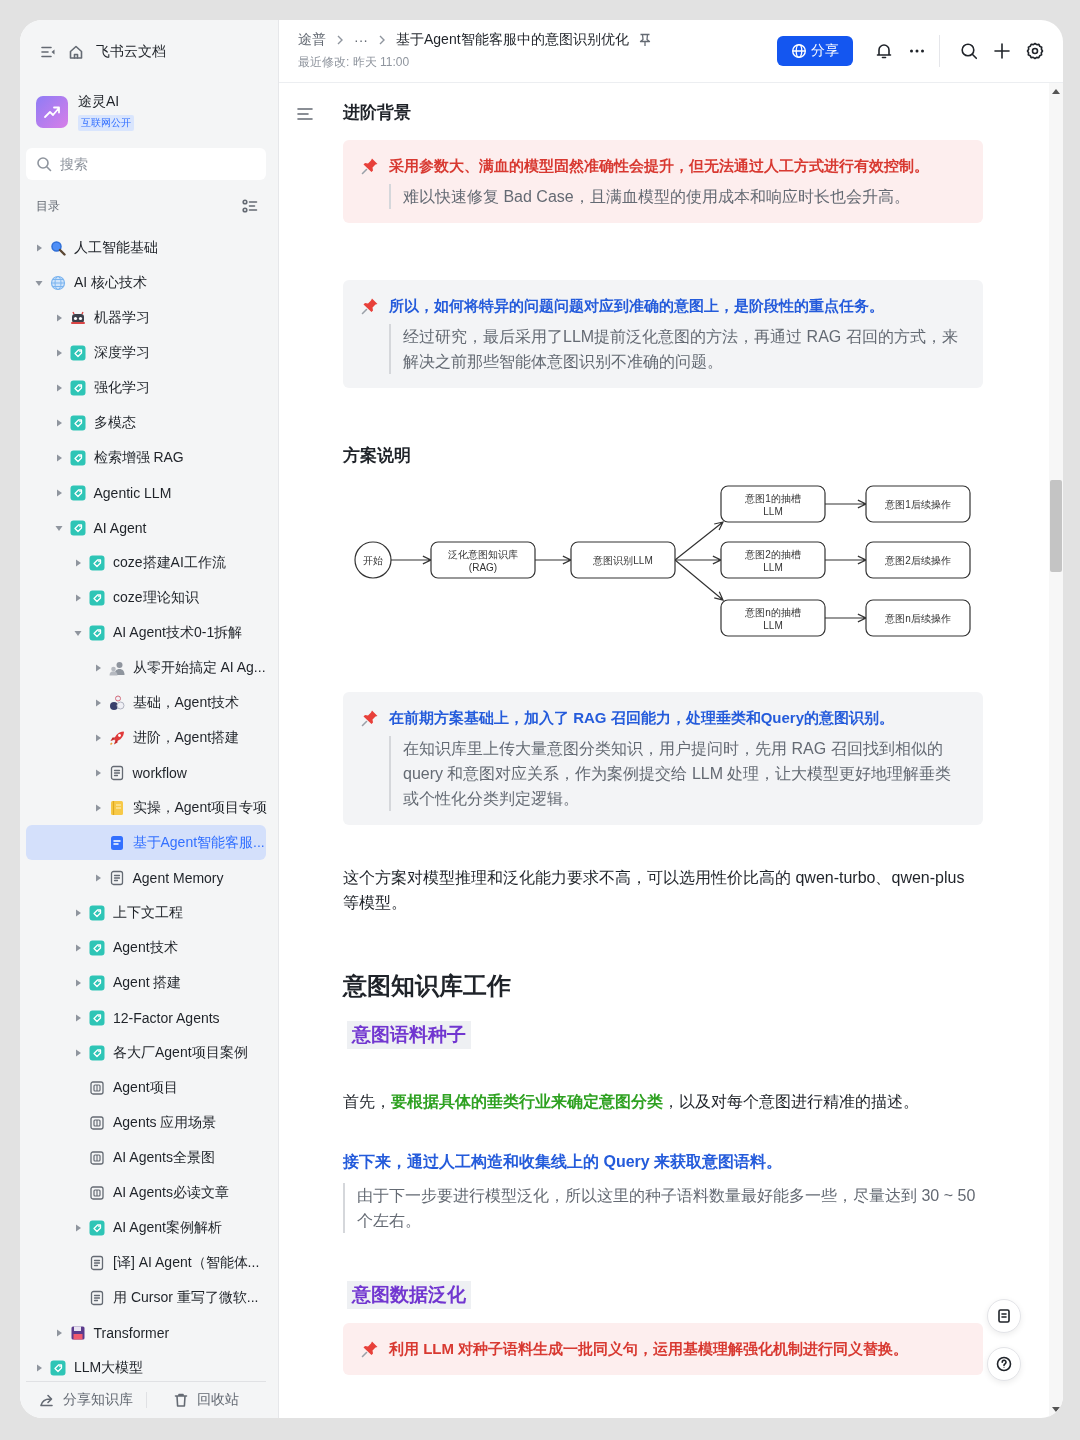 The image size is (1080, 1440). I want to click on pushpin-icon, so click(370, 166).